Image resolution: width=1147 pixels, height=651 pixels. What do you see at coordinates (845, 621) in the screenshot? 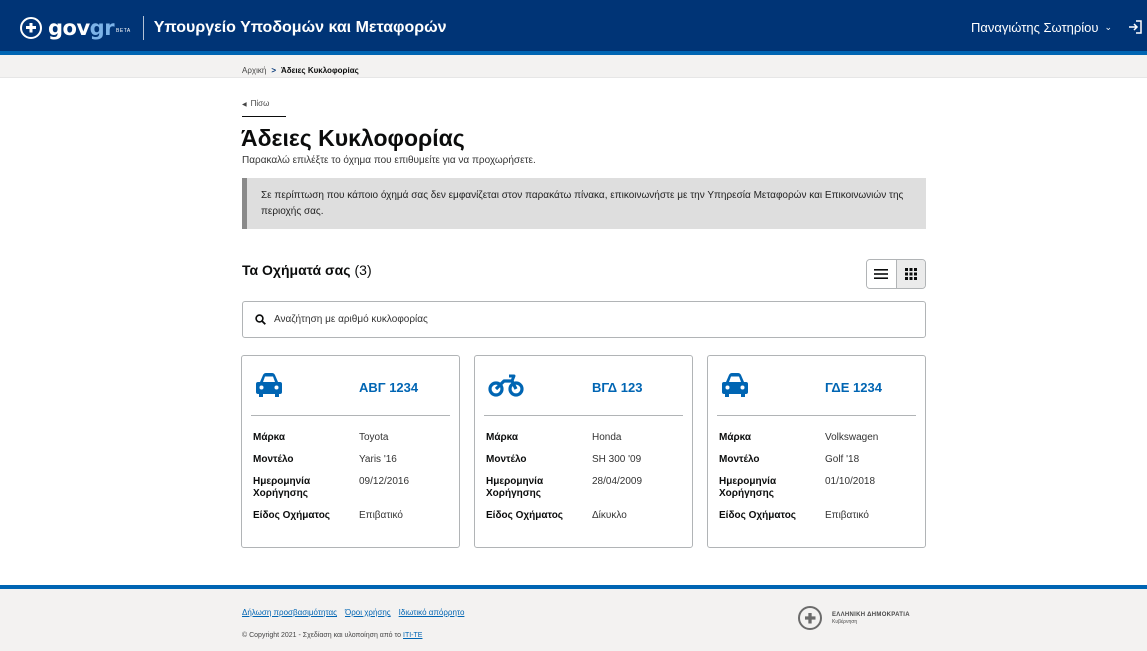
I see `gov-logo-line2: Κυβέρνηση` at bounding box center [845, 621].